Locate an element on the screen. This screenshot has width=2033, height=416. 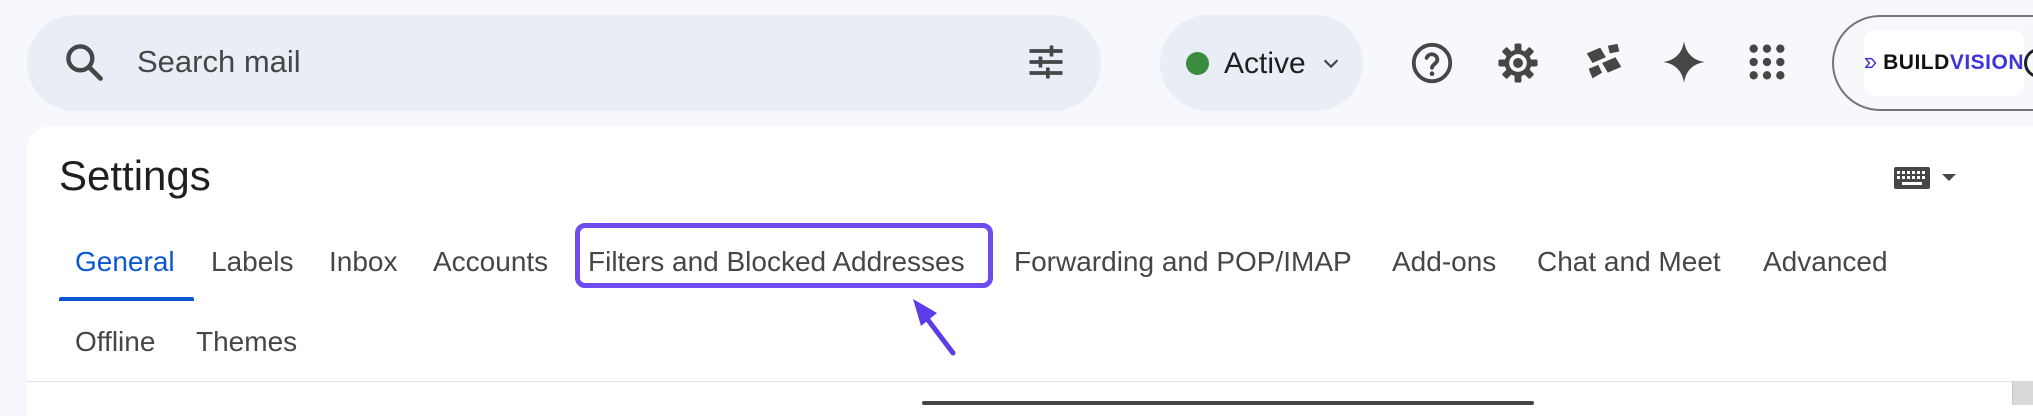
tab-offline: Offline is located at coordinates (115, 342).